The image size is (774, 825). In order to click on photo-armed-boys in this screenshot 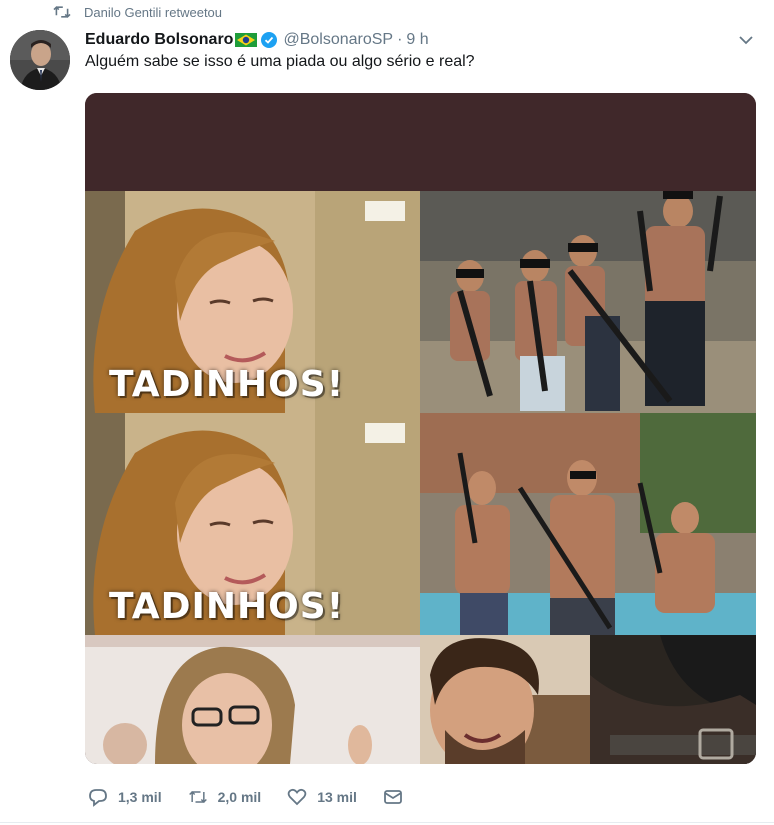, I will do `click(588, 302)`.